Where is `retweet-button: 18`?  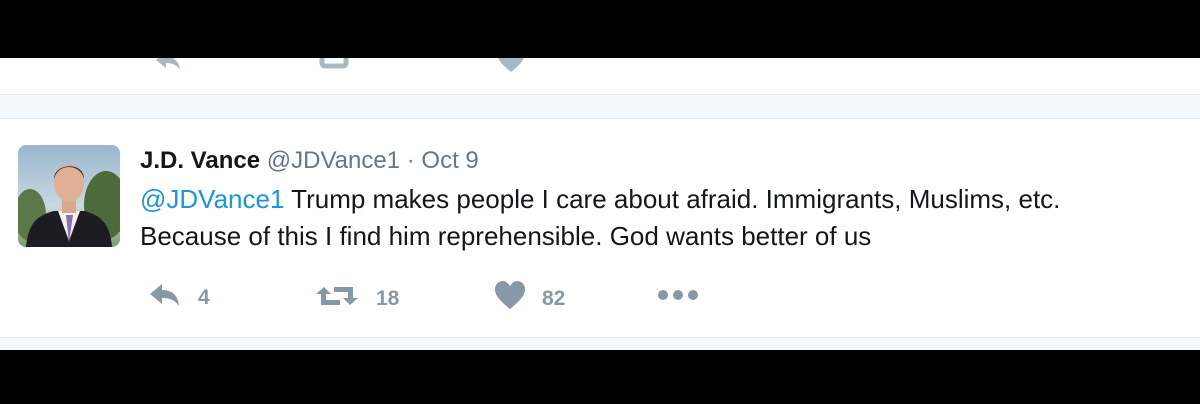
retweet-button: 18 is located at coordinates (356, 298).